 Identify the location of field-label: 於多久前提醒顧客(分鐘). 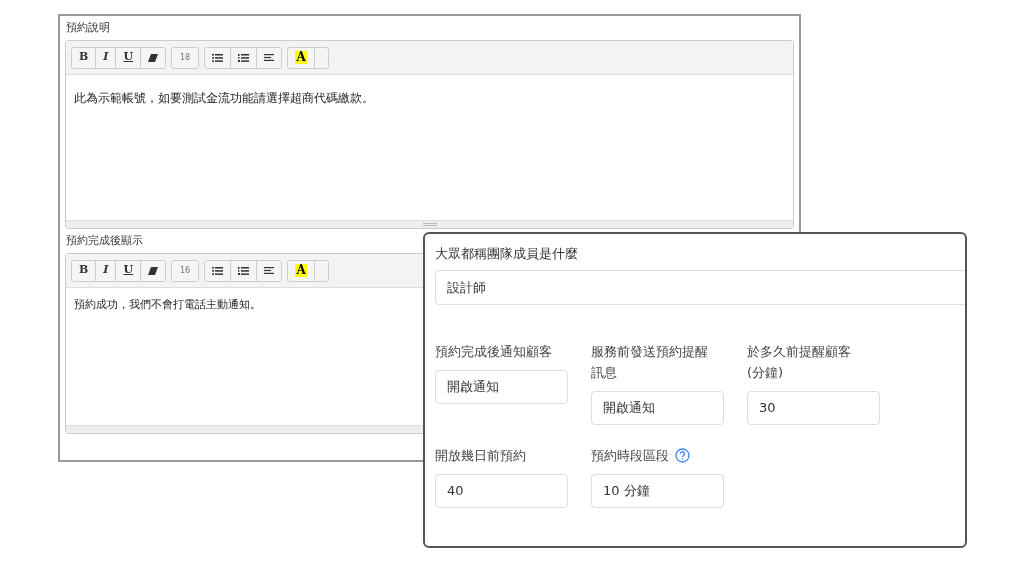
(799, 362).